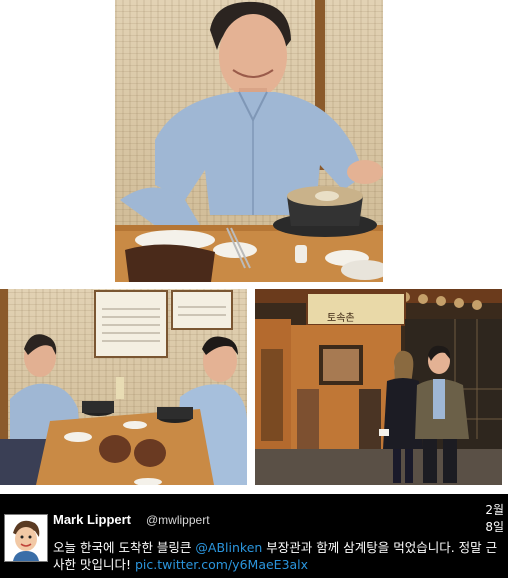 Image resolution: width=508 pixels, height=578 pixels. What do you see at coordinates (341, 318) in the screenshot?
I see `restaurant-sign-text: 토속촌` at bounding box center [341, 318].